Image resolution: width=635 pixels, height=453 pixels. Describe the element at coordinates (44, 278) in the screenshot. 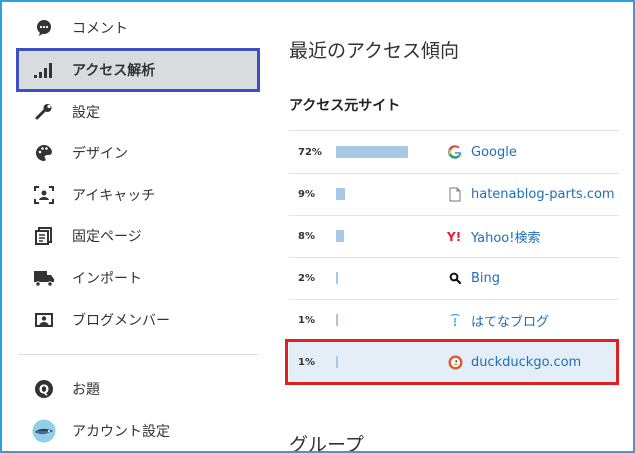

I see `truck-icon` at that location.